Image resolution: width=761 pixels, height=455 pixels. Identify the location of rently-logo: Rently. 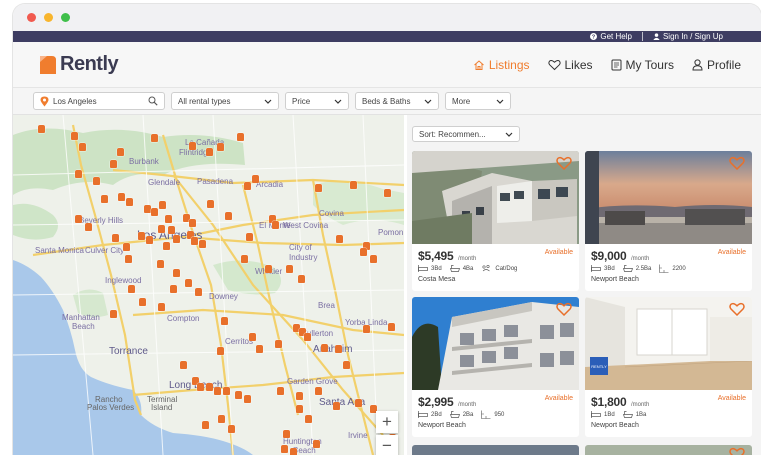
(78, 64).